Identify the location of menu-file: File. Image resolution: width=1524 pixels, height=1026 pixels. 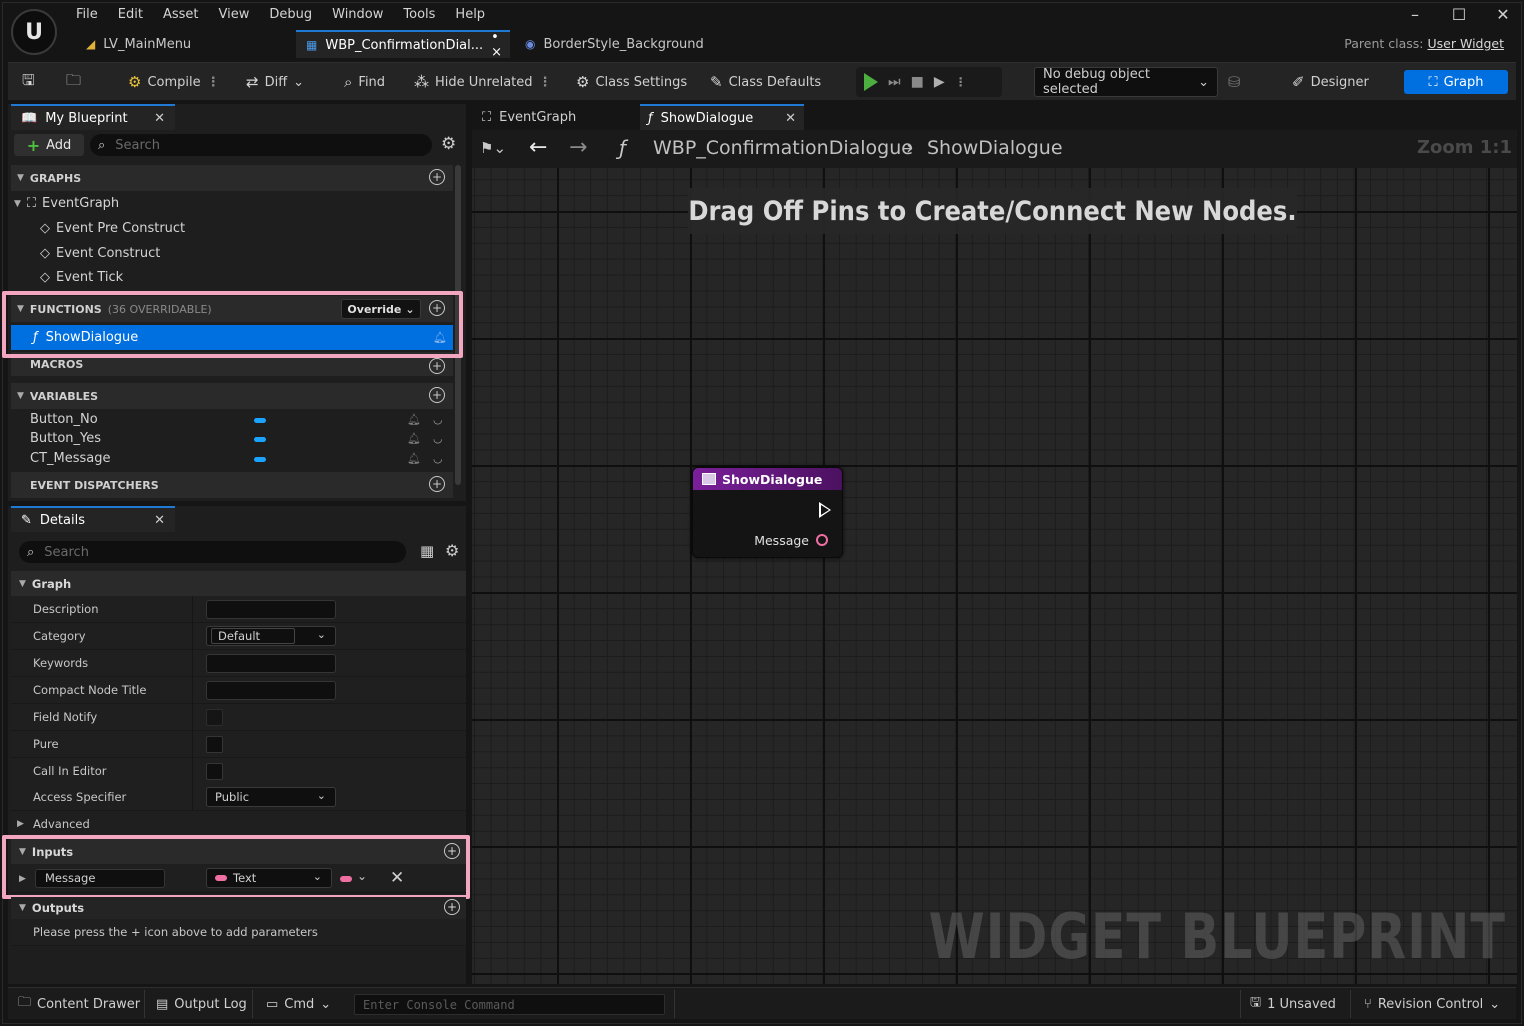
(87, 14).